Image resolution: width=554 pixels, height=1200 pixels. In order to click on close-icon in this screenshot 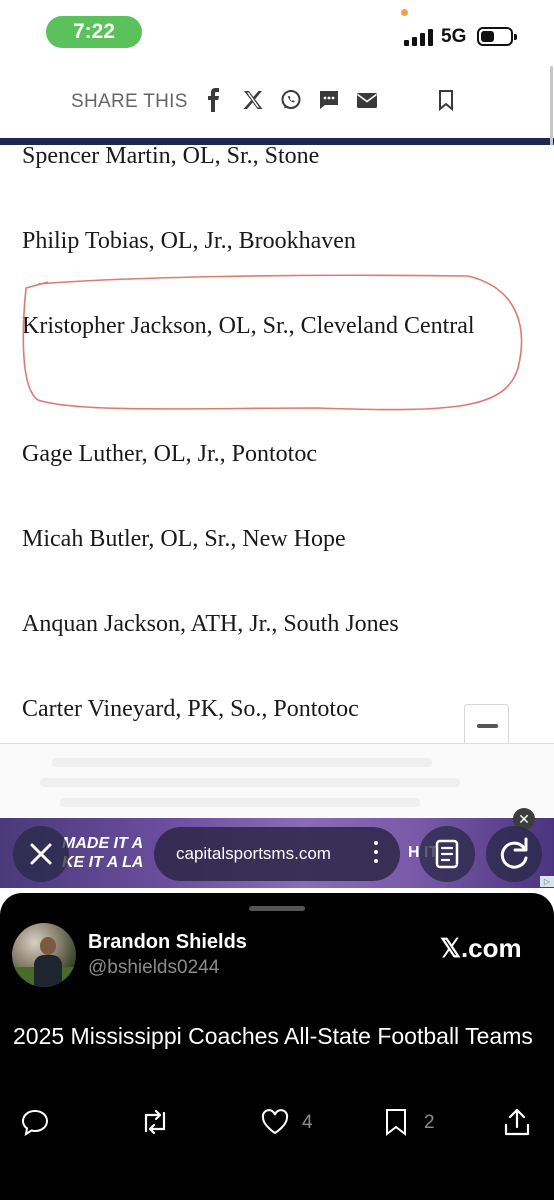, I will do `click(41, 854)`.